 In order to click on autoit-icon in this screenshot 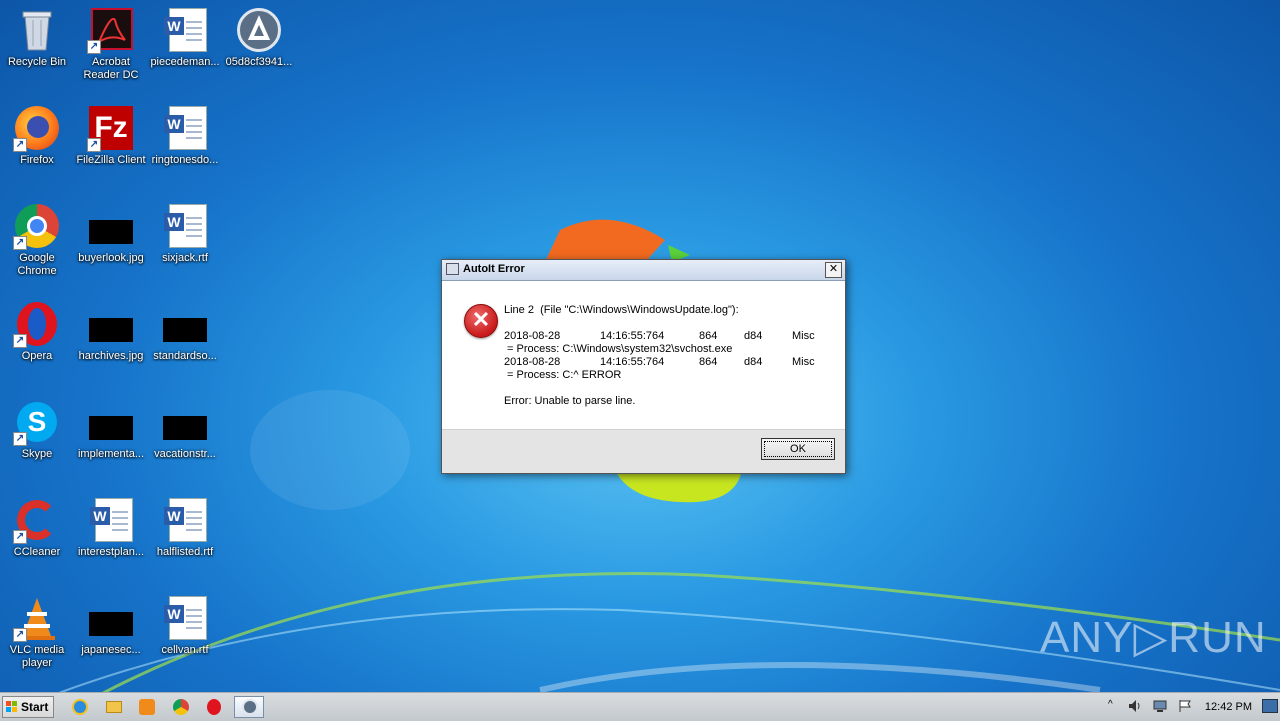, I will do `click(259, 30)`.